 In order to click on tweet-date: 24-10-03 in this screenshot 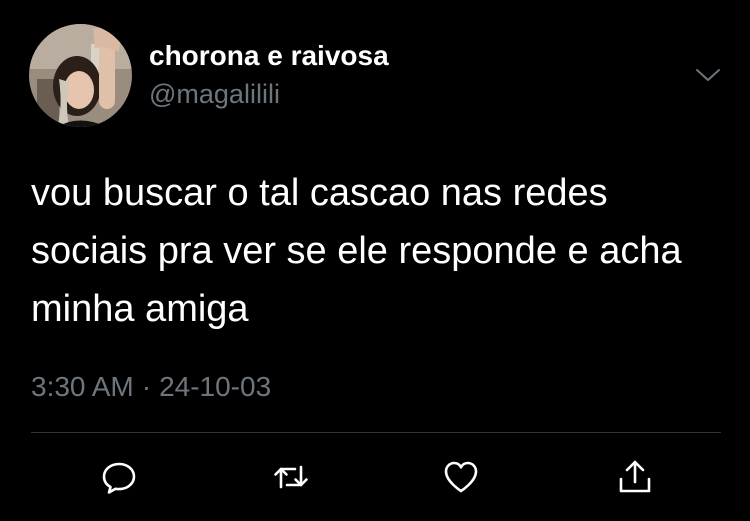, I will do `click(215, 386)`.